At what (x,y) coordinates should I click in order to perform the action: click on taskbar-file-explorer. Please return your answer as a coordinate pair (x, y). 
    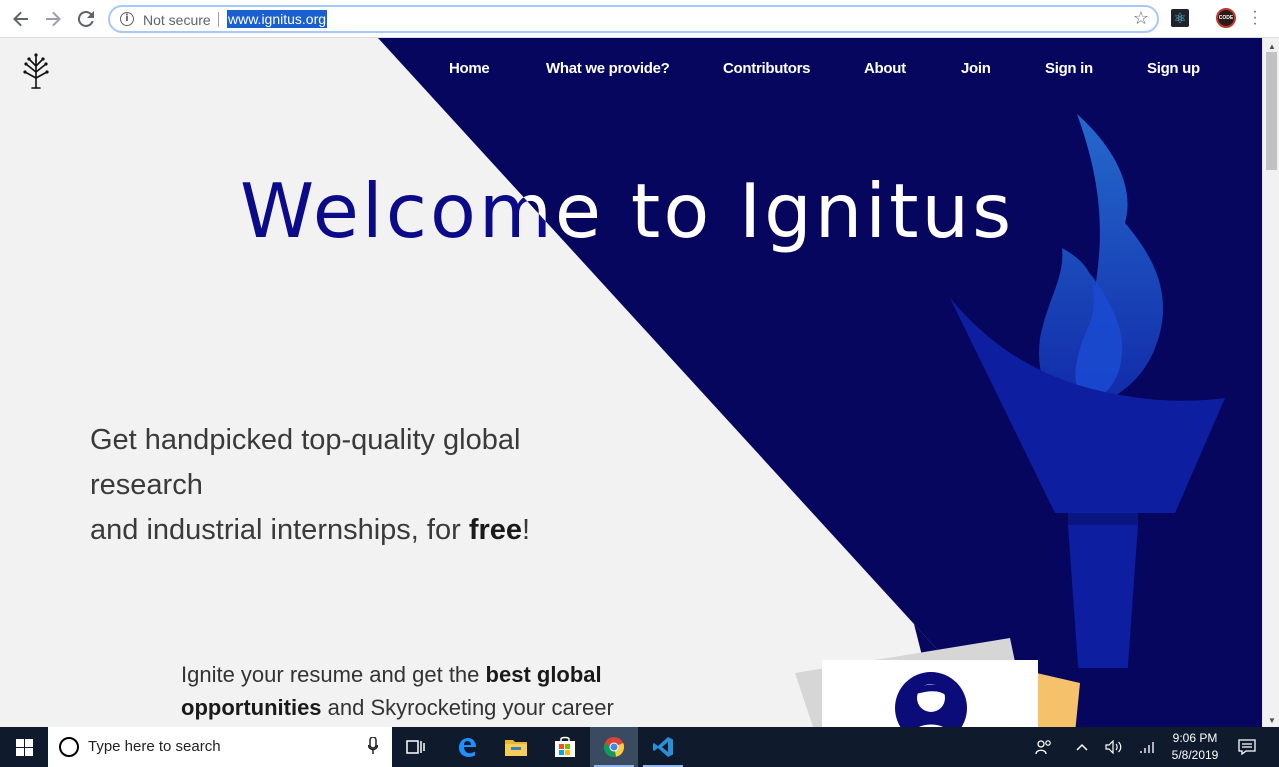
    Looking at the image, I should click on (516, 747).